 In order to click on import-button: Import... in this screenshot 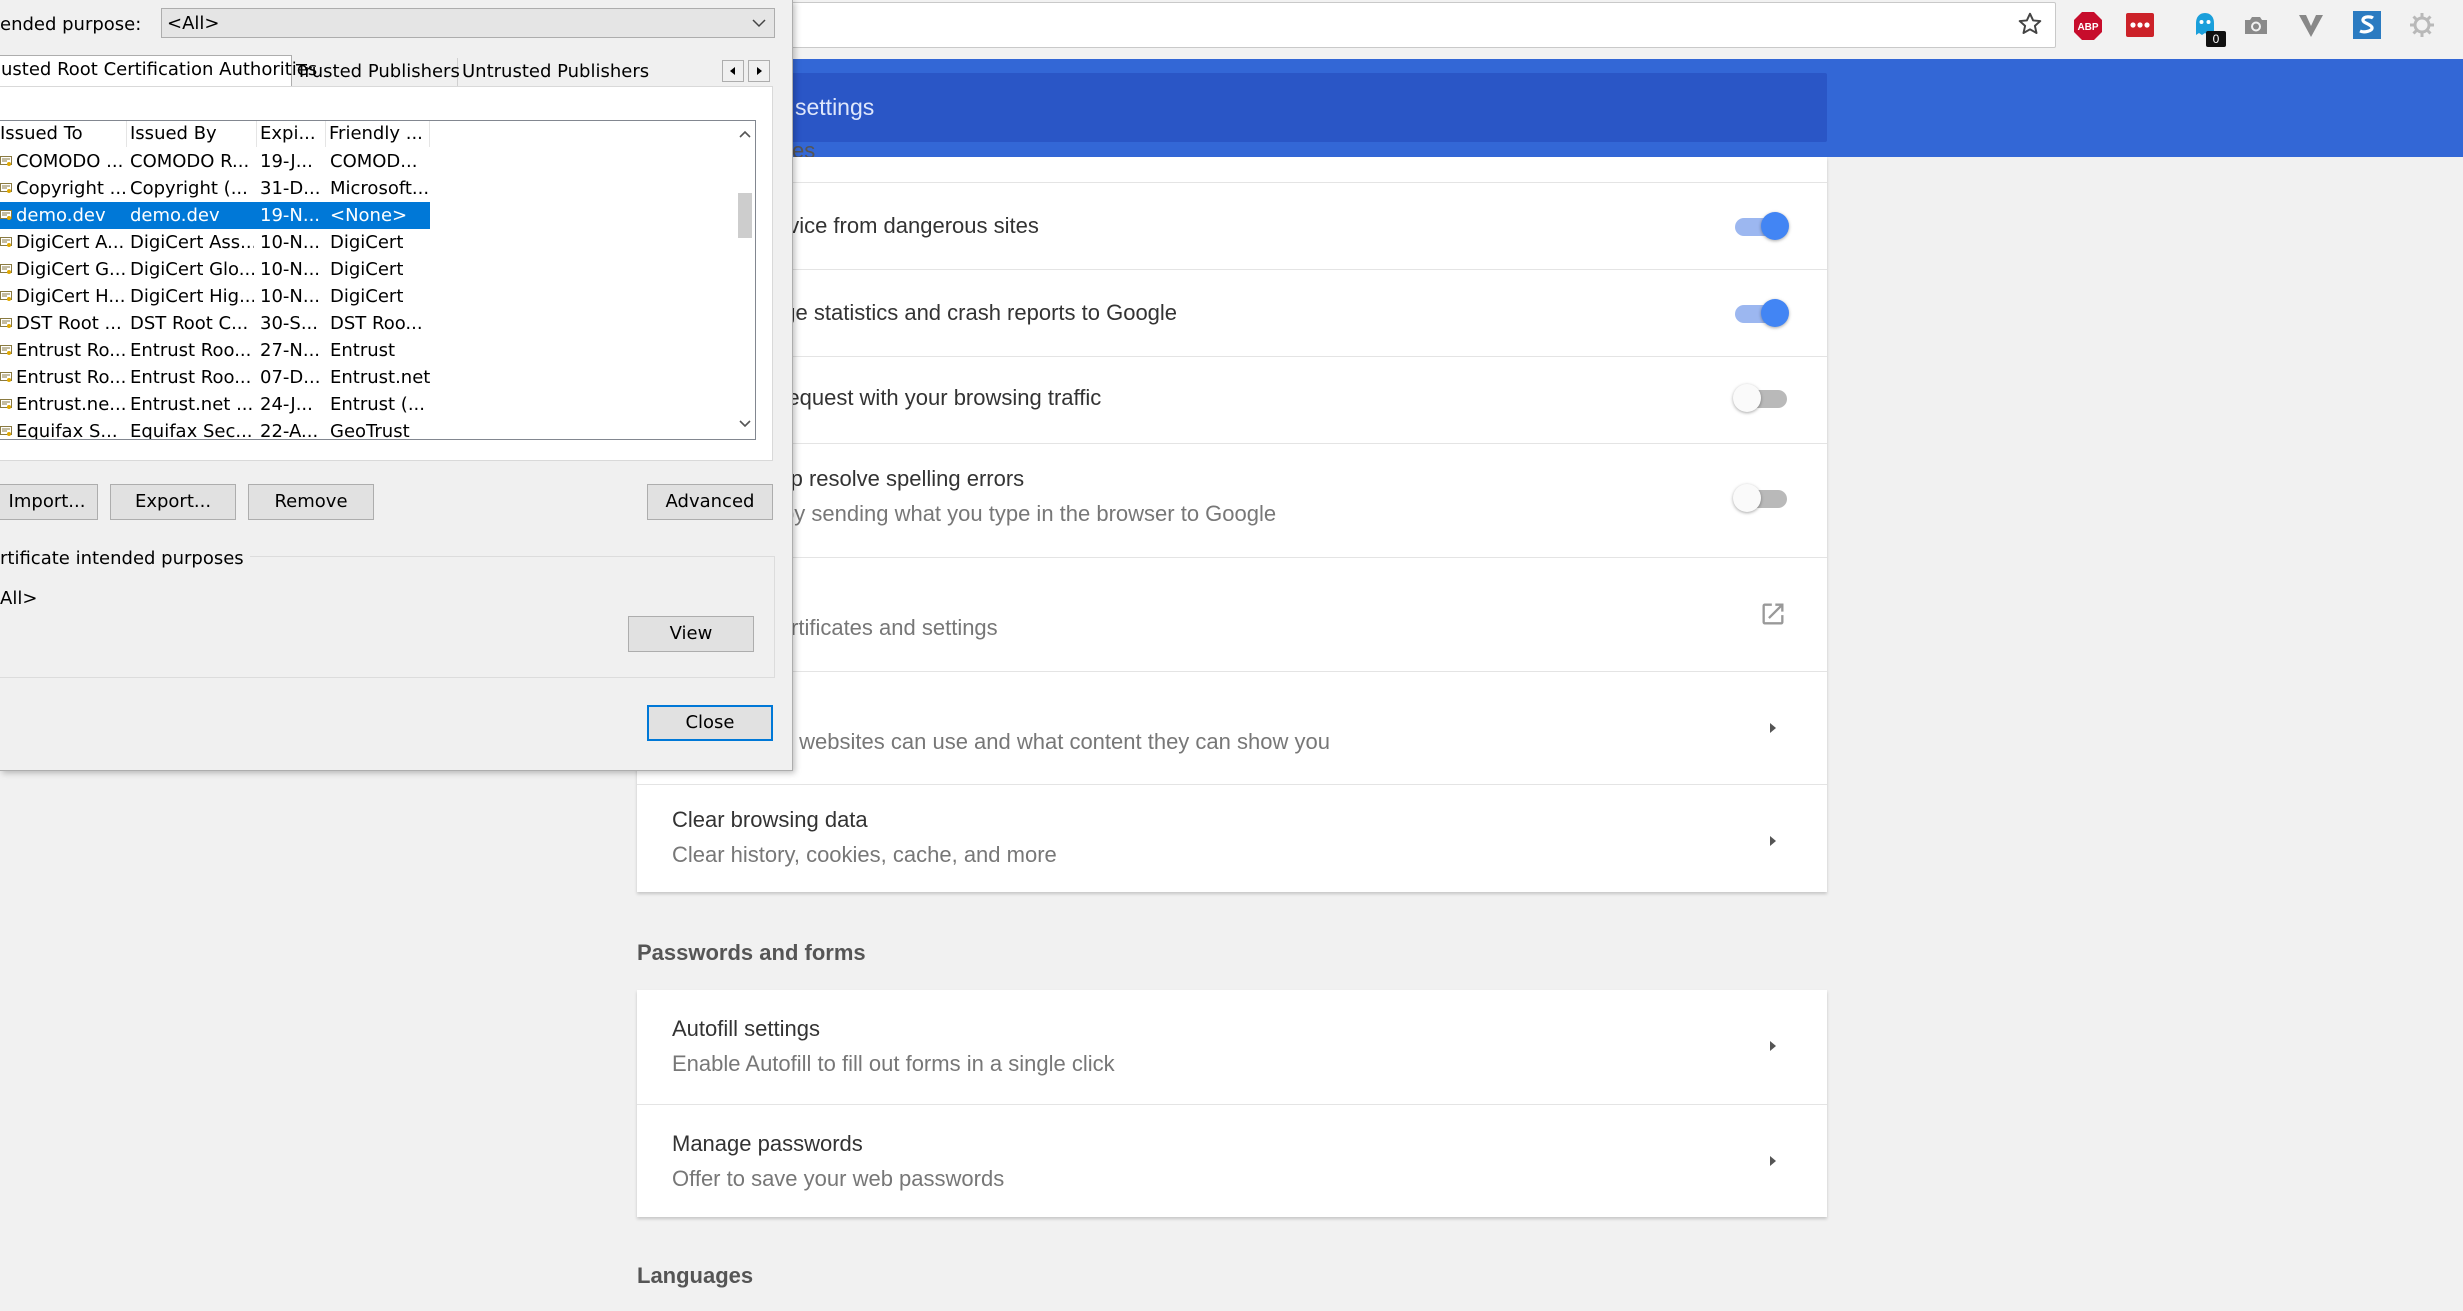, I will do `click(49, 502)`.